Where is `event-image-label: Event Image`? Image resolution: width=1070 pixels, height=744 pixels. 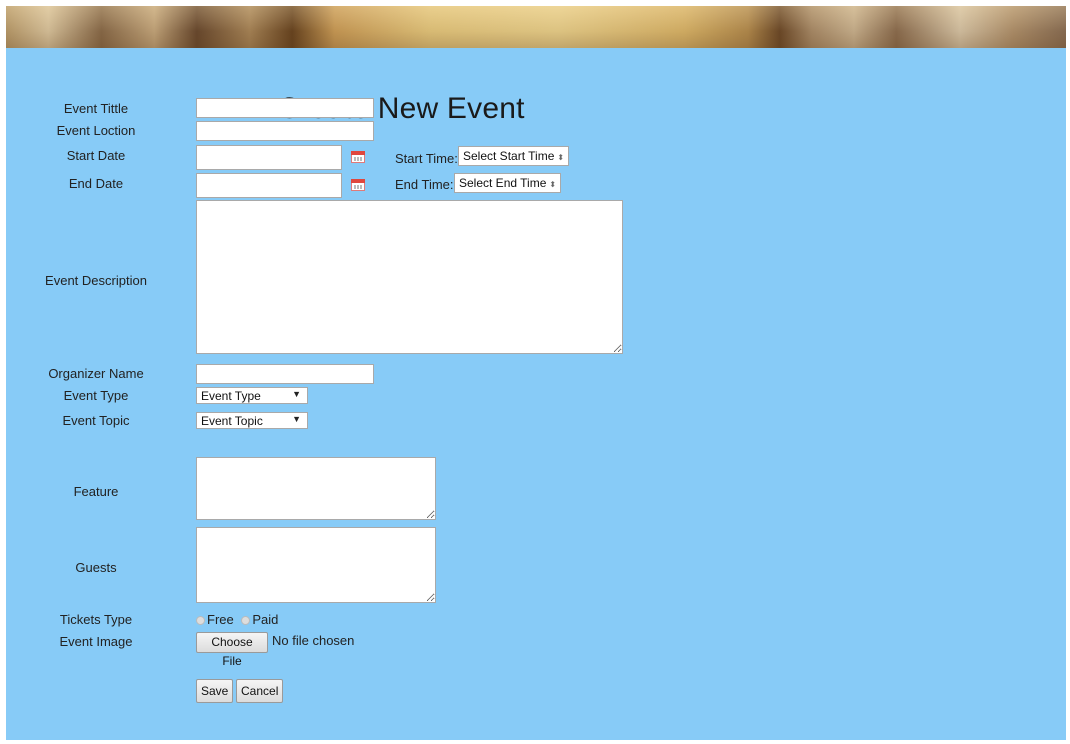
event-image-label: Event Image is located at coordinates (96, 641).